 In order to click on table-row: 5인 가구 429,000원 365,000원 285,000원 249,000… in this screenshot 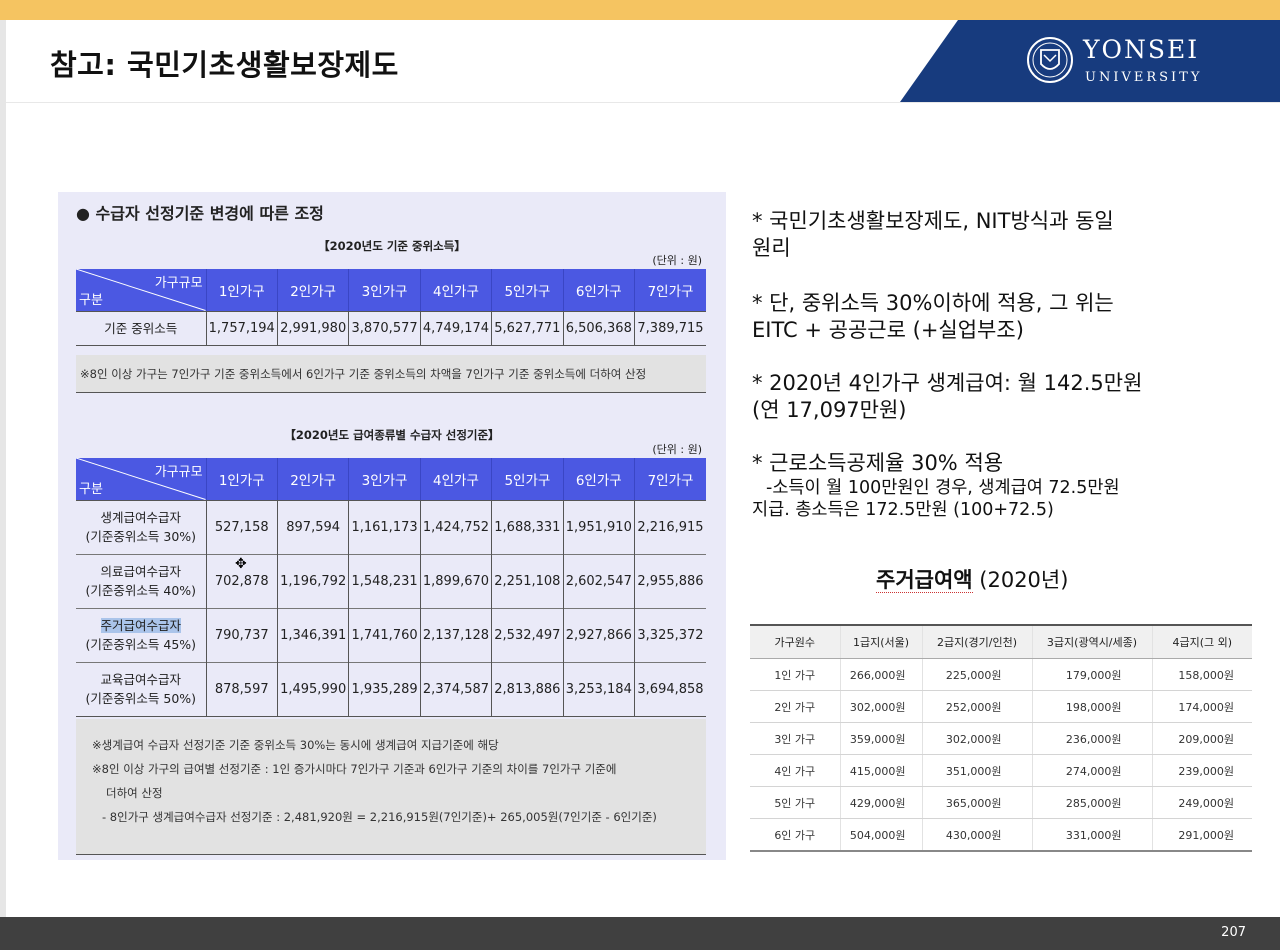, I will do `click(1001, 802)`.